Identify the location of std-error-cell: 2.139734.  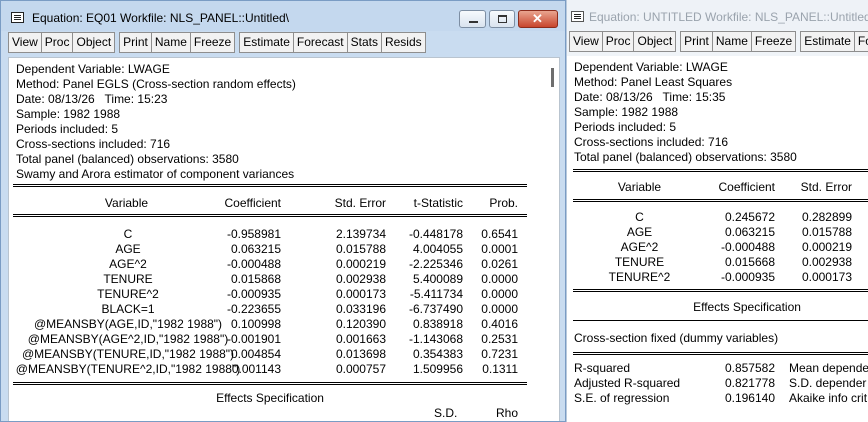
(360, 234).